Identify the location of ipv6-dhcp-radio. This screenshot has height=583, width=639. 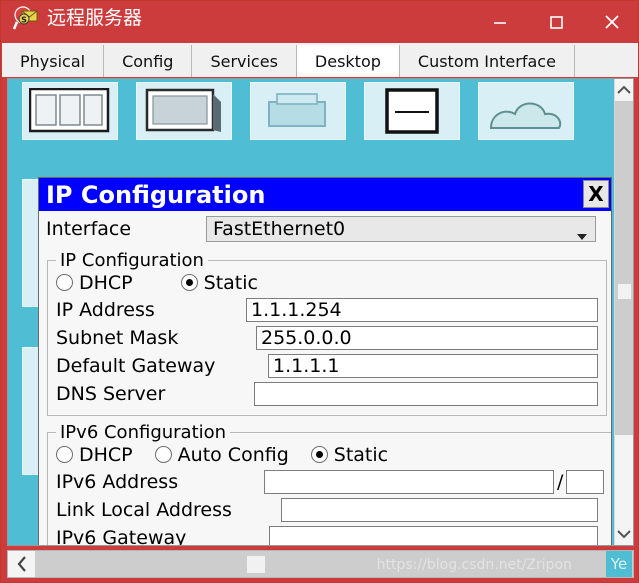
(64, 454).